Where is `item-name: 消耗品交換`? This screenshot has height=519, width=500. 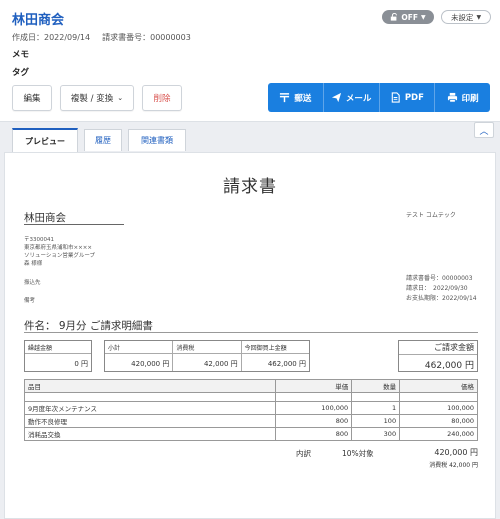 item-name: 消耗品交換 is located at coordinates (150, 434).